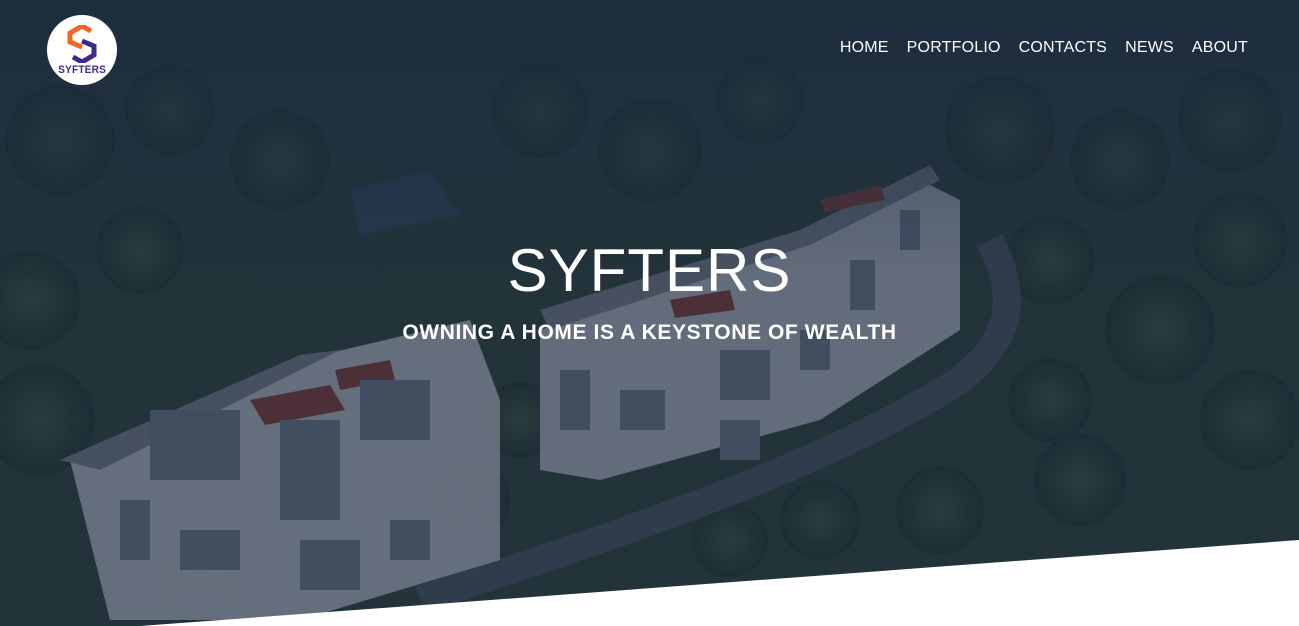 The width and height of the screenshot is (1299, 626). Describe the element at coordinates (1149, 48) in the screenshot. I see `nav-item-news: NEWS` at that location.